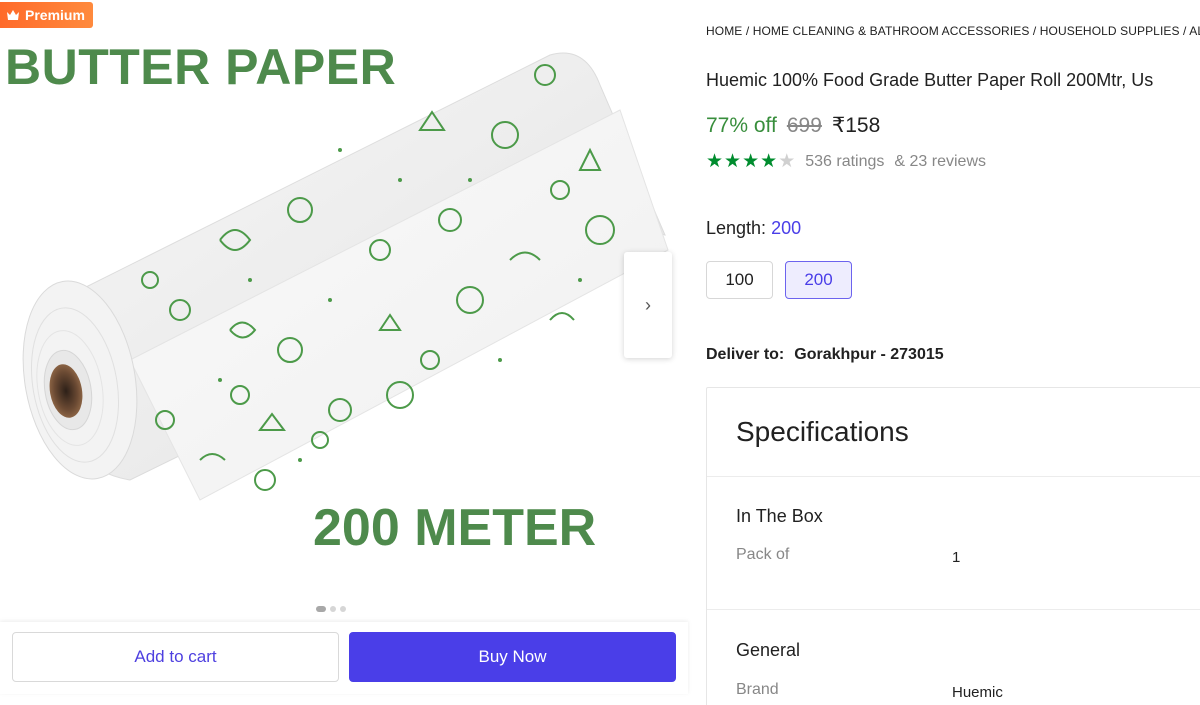 The height and width of the screenshot is (705, 1200). Describe the element at coordinates (175, 657) in the screenshot. I see `add-to-cart-button: Add to cart` at that location.